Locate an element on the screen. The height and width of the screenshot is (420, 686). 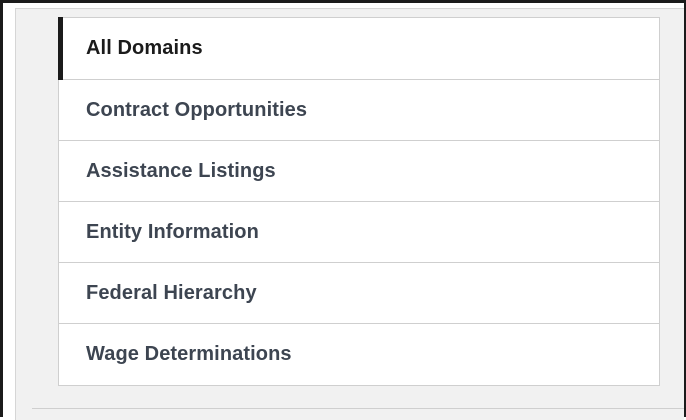
domain-item-label: Contract Opportunities is located at coordinates (197, 109).